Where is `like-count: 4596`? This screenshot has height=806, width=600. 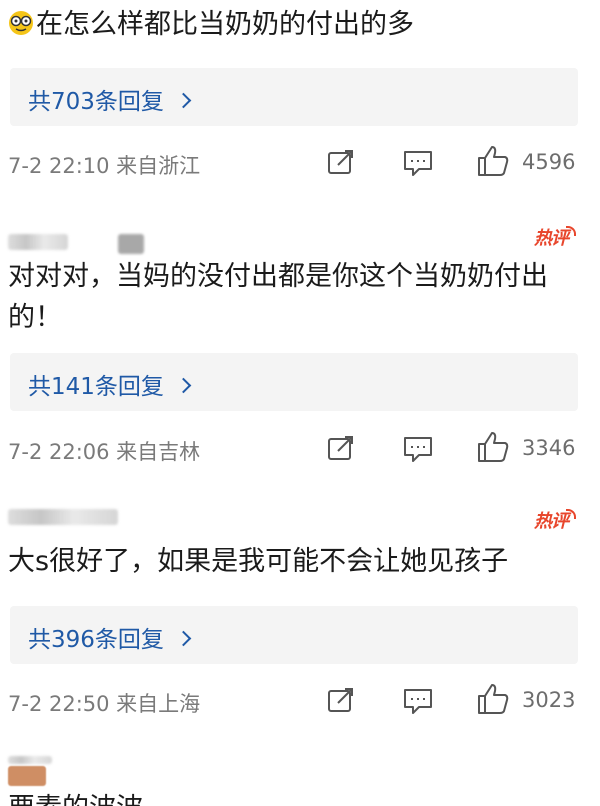
like-count: 4596 is located at coordinates (549, 162).